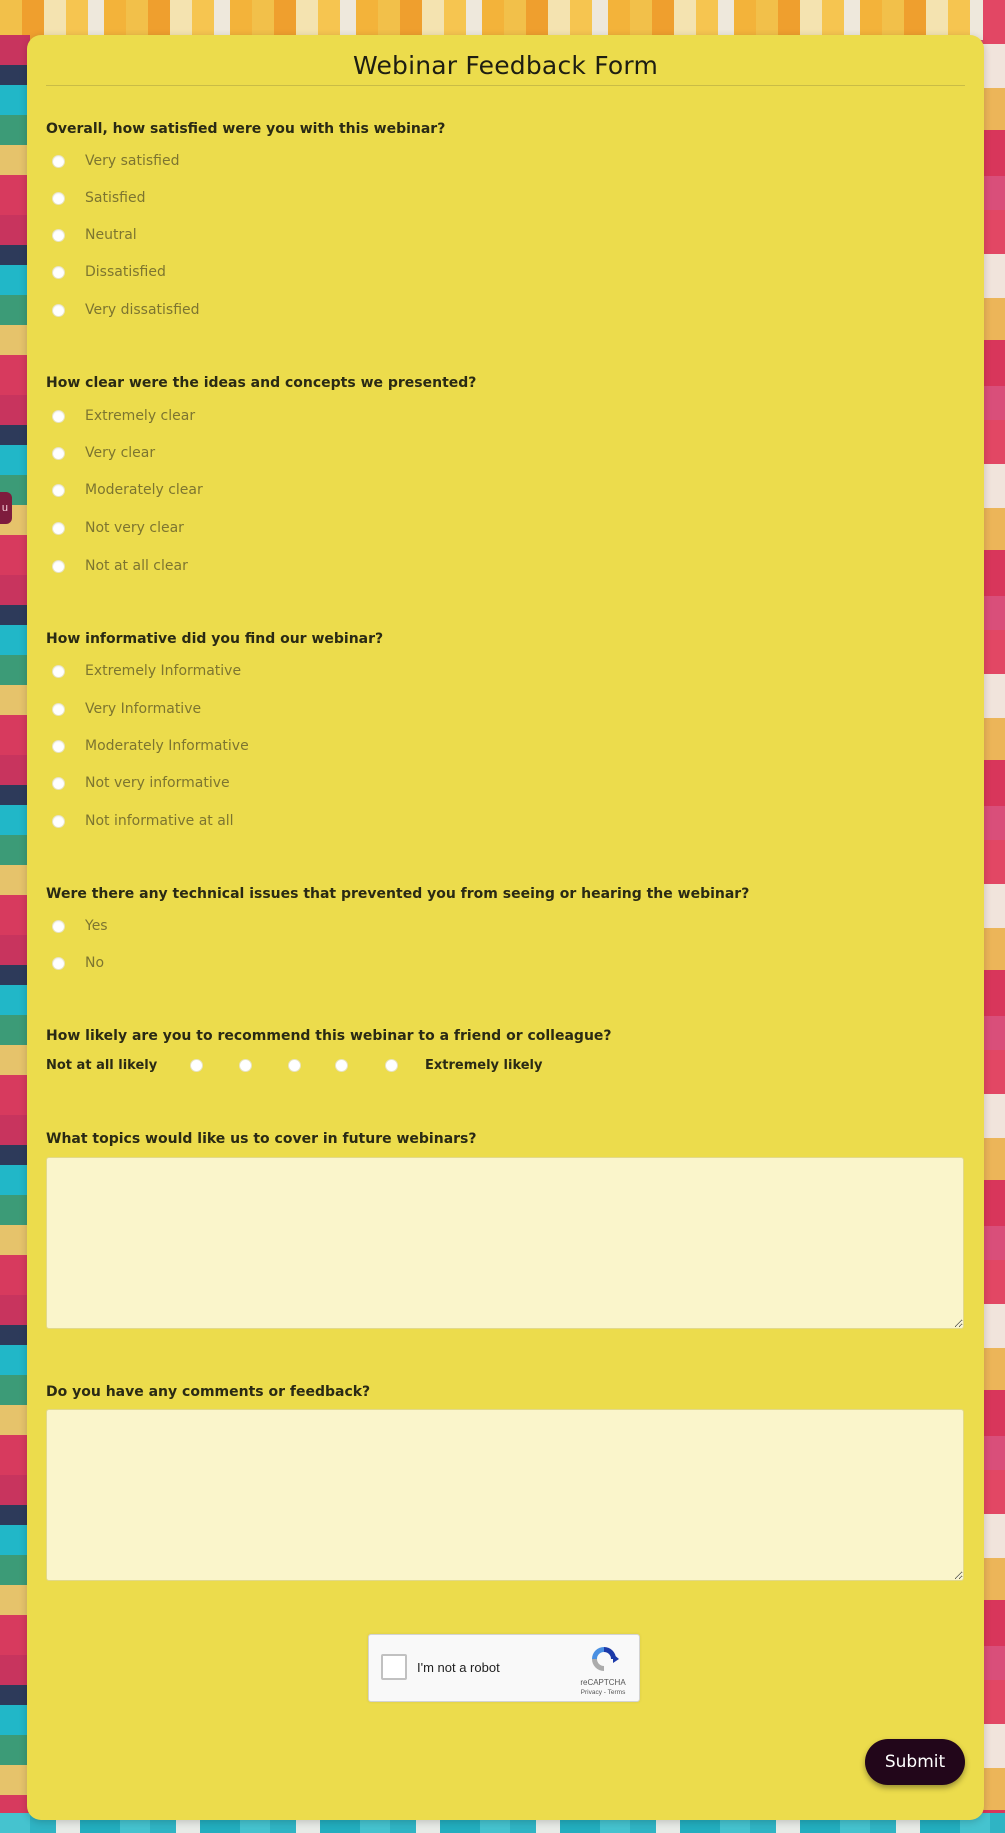 The image size is (1005, 1833). Describe the element at coordinates (144, 490) in the screenshot. I see `option-label: Moderately clear` at that location.